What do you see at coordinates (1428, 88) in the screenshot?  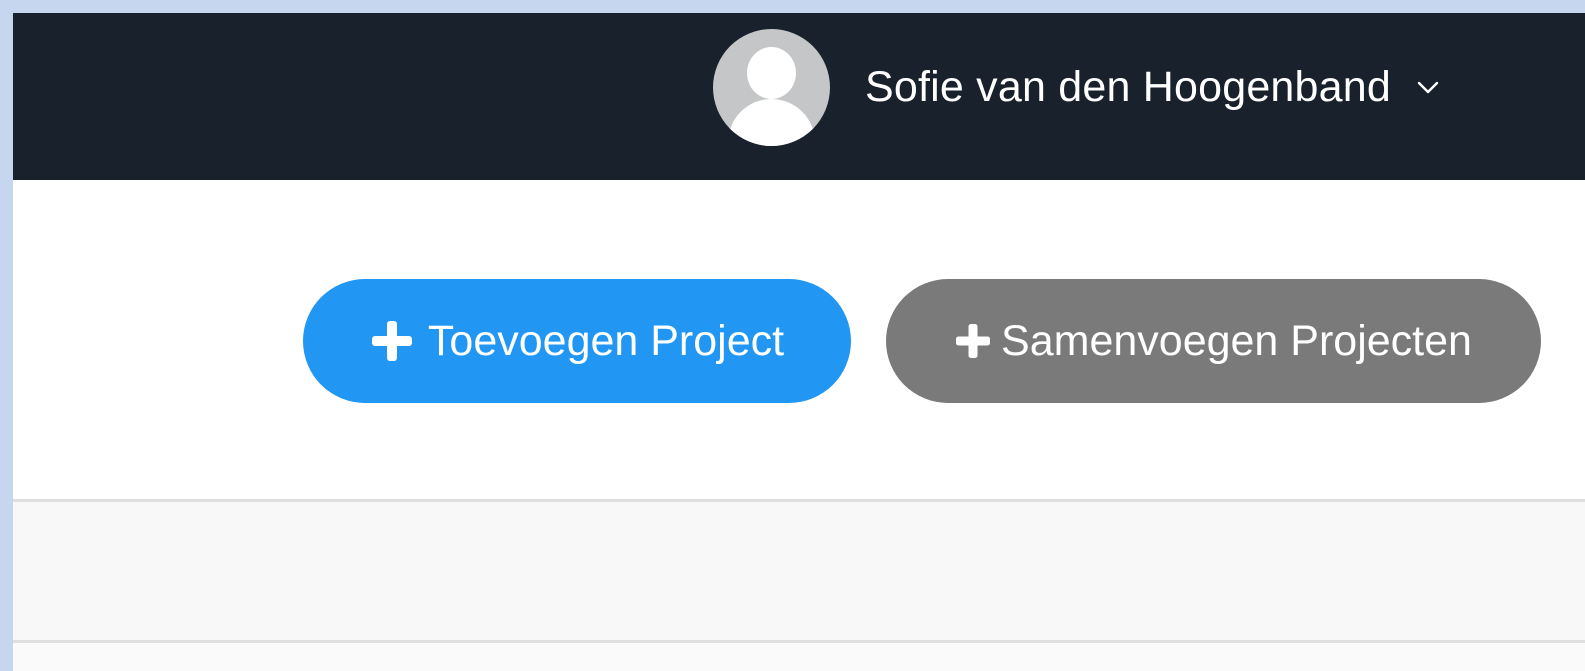 I see `chevron-down-icon` at bounding box center [1428, 88].